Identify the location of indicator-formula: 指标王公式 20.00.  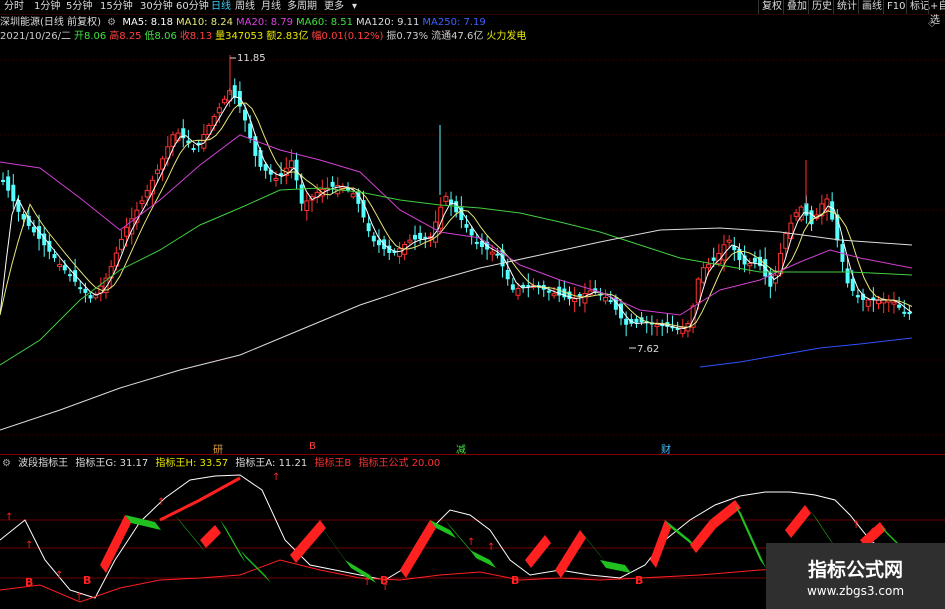
(399, 463).